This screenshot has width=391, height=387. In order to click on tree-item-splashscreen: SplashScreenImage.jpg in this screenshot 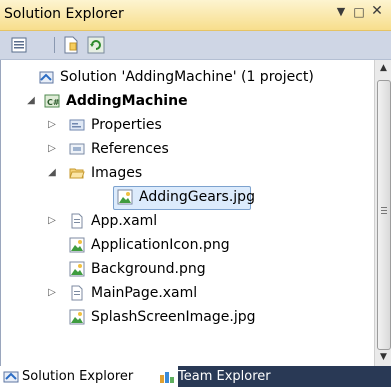, I will do `click(188, 317)`.